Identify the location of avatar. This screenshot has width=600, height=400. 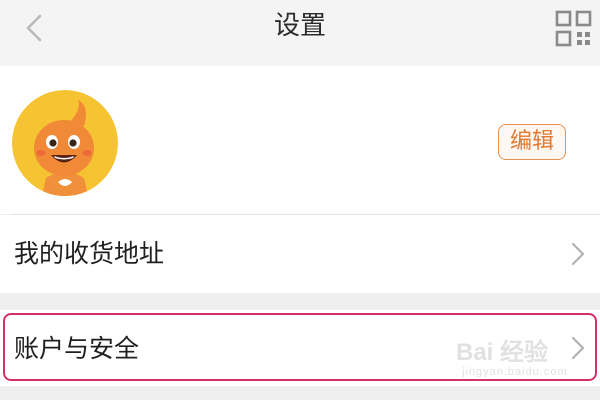
(65, 143).